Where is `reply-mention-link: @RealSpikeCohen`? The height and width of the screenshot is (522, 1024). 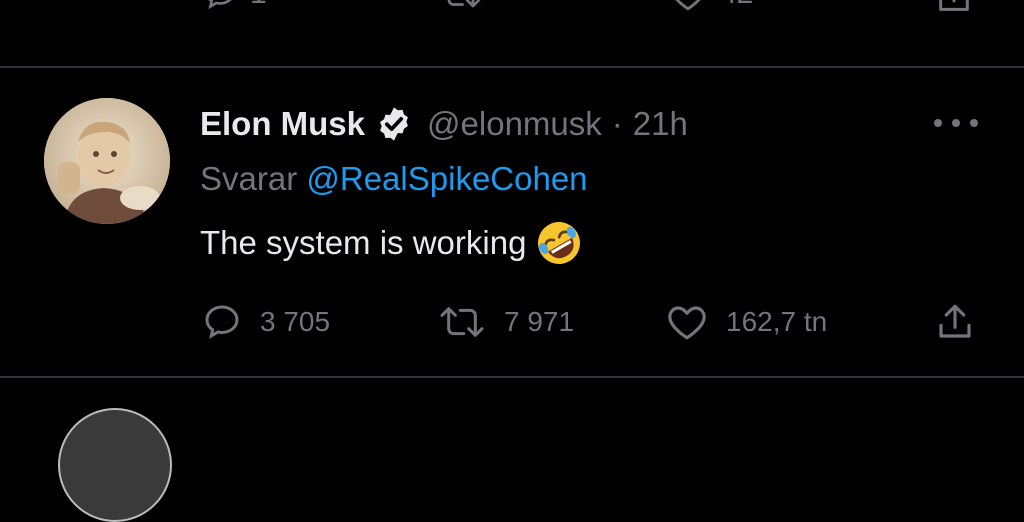 reply-mention-link: @RealSpikeCohen is located at coordinates (446, 178).